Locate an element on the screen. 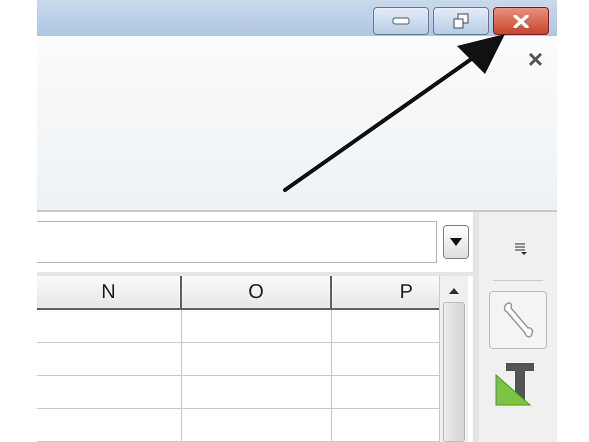  dropdown-button is located at coordinates (456, 242).